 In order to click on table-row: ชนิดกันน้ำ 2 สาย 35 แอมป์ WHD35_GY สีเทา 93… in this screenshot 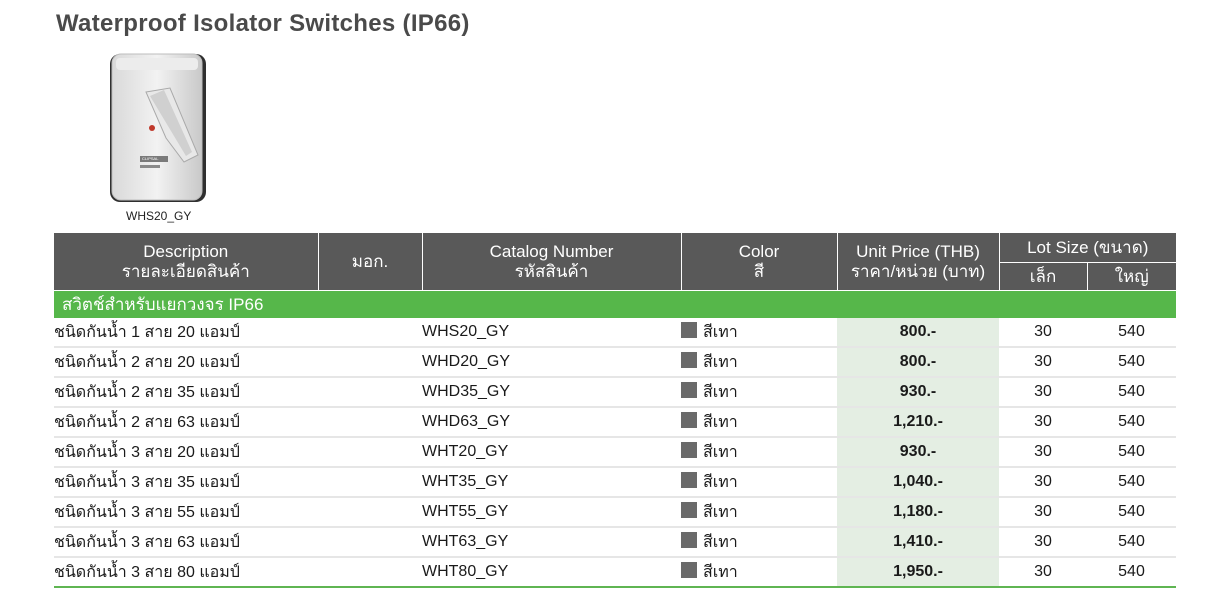, I will do `click(615, 392)`.